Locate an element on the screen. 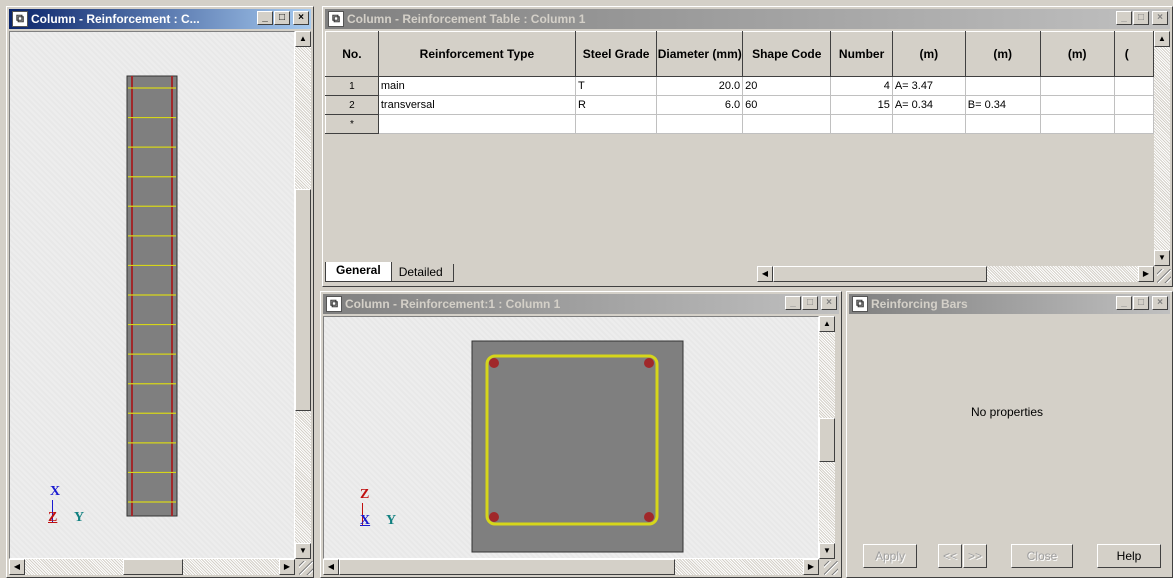 The image size is (1173, 578). tab-general: General is located at coordinates (358, 272).